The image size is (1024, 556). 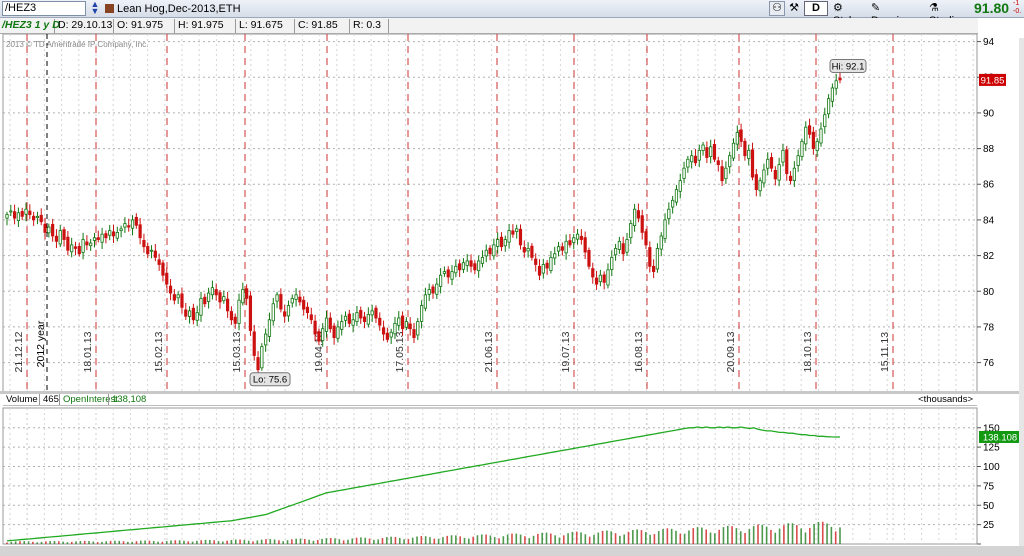 I want to click on y-tick-label: 86, so click(x=989, y=185).